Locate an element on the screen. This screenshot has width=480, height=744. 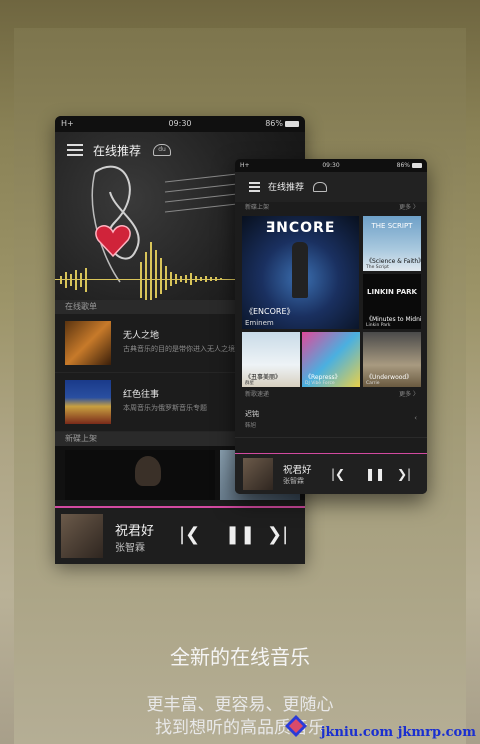
watermark-logo-icon is located at coordinates (296, 726).